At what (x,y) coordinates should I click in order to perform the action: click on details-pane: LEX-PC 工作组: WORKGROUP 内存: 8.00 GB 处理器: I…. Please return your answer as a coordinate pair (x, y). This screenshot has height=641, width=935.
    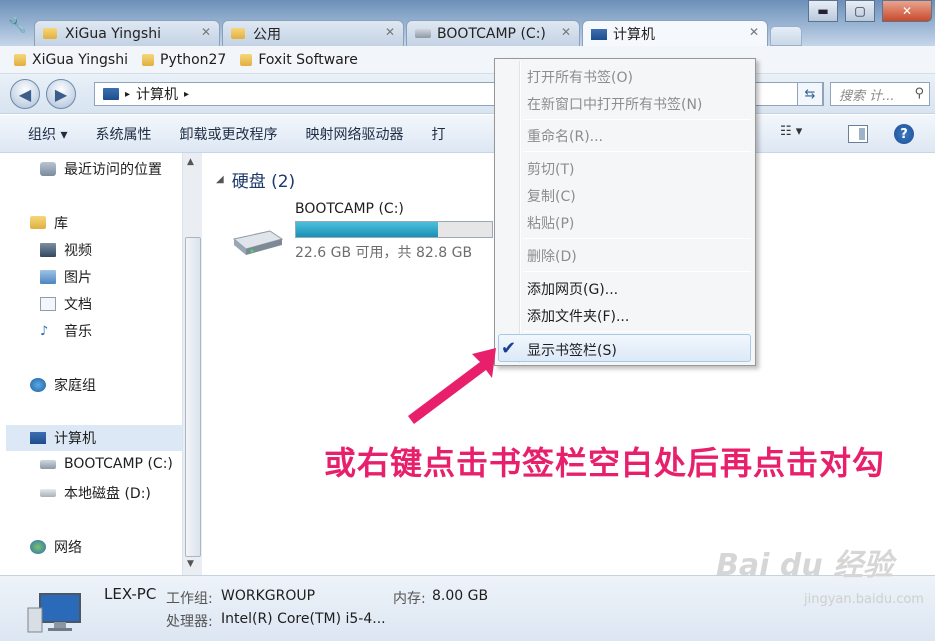
    Looking at the image, I should click on (467, 608).